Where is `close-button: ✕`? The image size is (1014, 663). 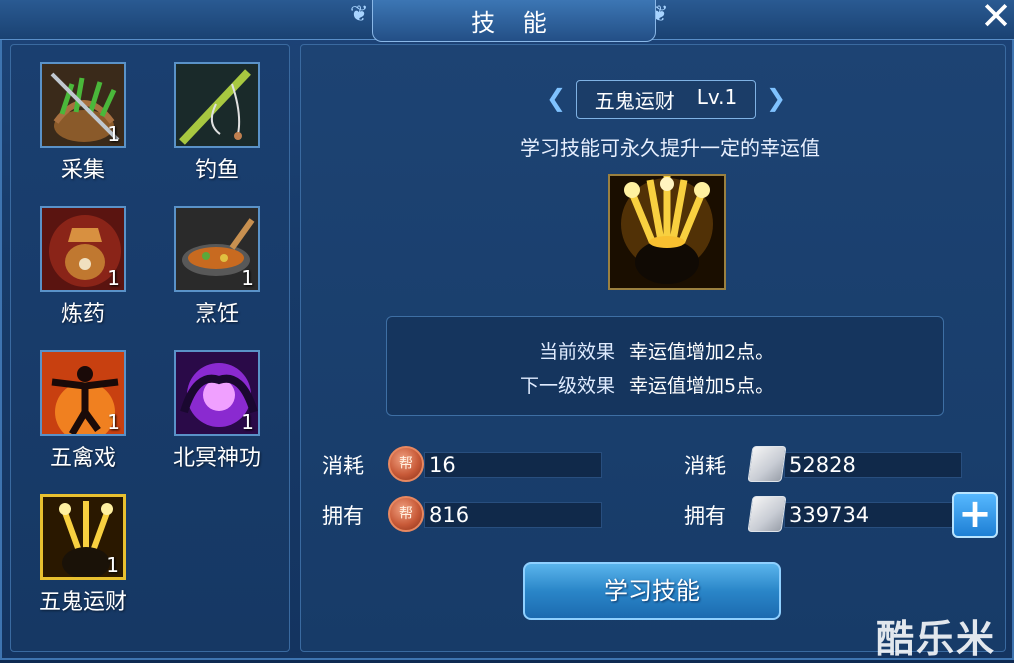 close-button: ✕ is located at coordinates (996, 18).